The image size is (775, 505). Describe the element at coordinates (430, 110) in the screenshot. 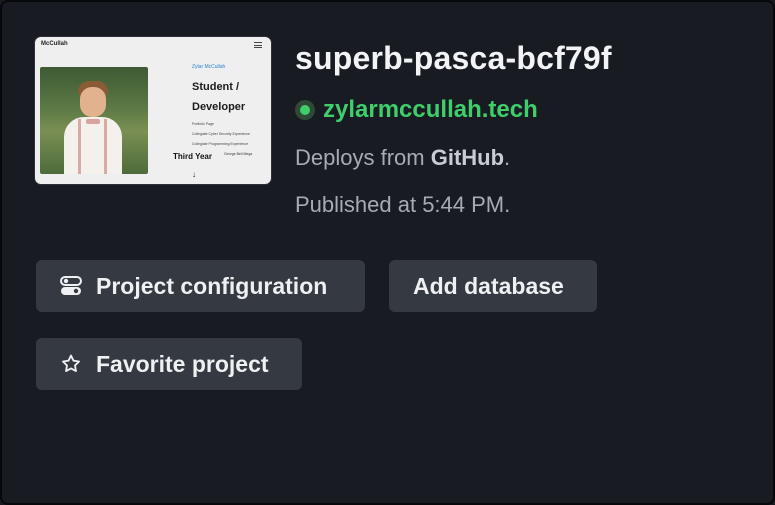

I see `site-domain-link: zylarmccullah.tech` at that location.